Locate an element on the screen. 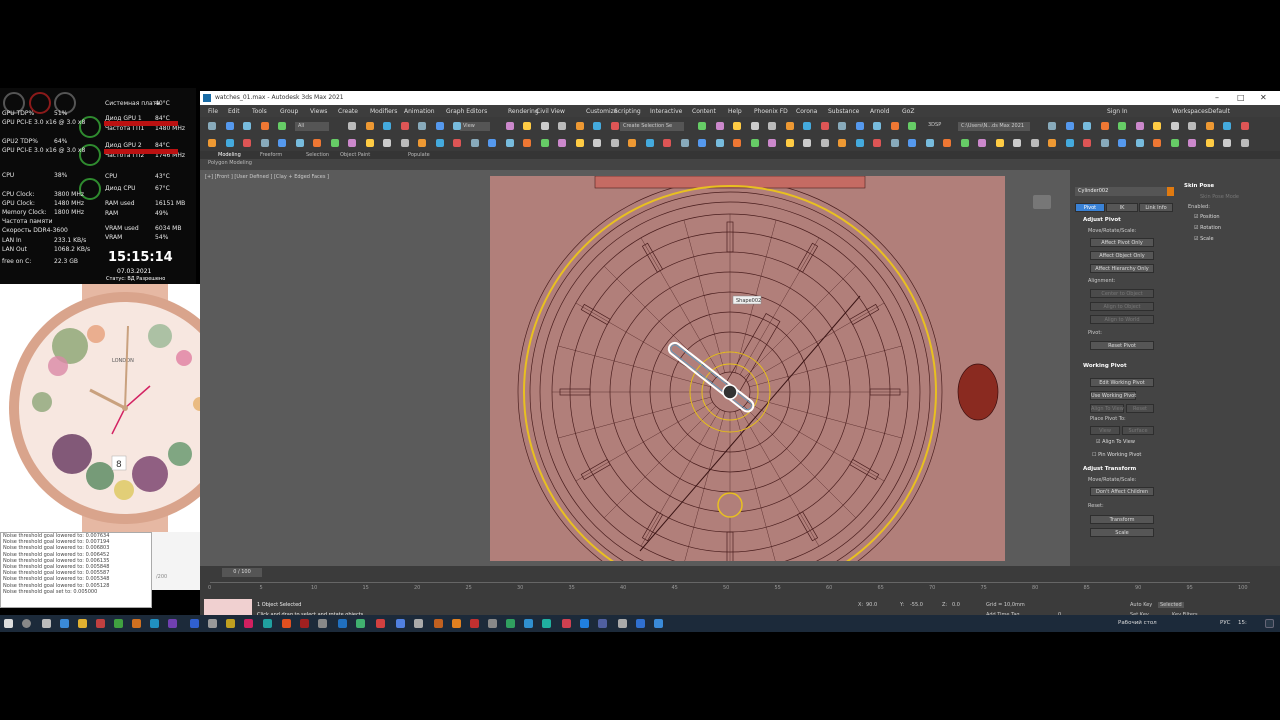 The height and width of the screenshot is (720, 1280). affect-object-only-button: Affect Object Only is located at coordinates (1122, 255).